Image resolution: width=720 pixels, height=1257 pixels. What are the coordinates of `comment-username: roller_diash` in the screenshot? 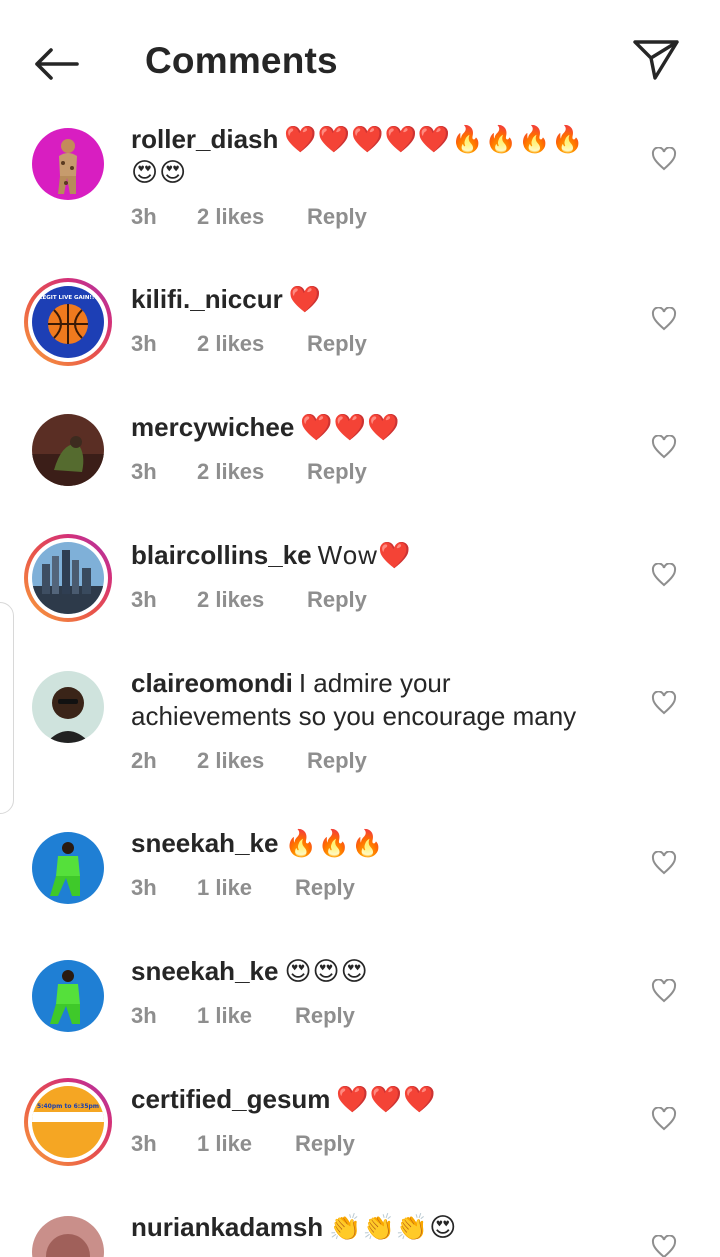 It's located at (204, 139).